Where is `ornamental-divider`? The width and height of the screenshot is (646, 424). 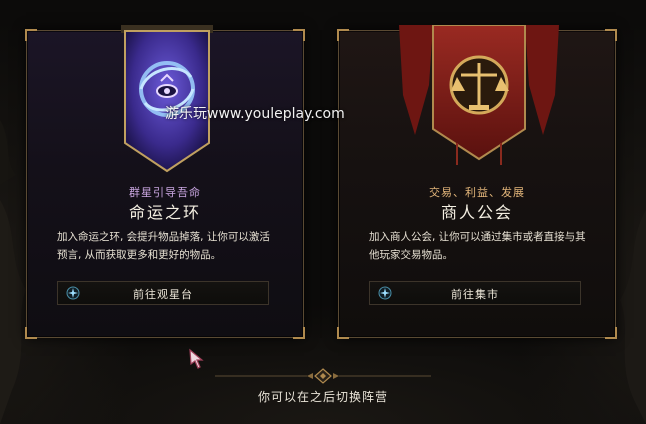
ornamental-divider is located at coordinates (323, 376).